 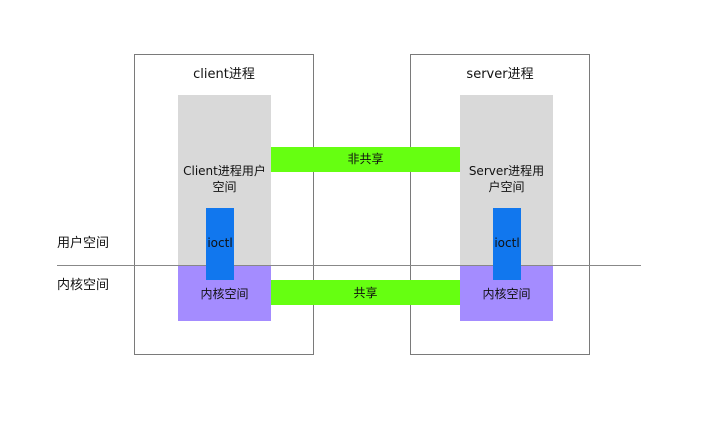 I want to click on server-kernel-space-label: 内核空间, so click(x=506, y=294).